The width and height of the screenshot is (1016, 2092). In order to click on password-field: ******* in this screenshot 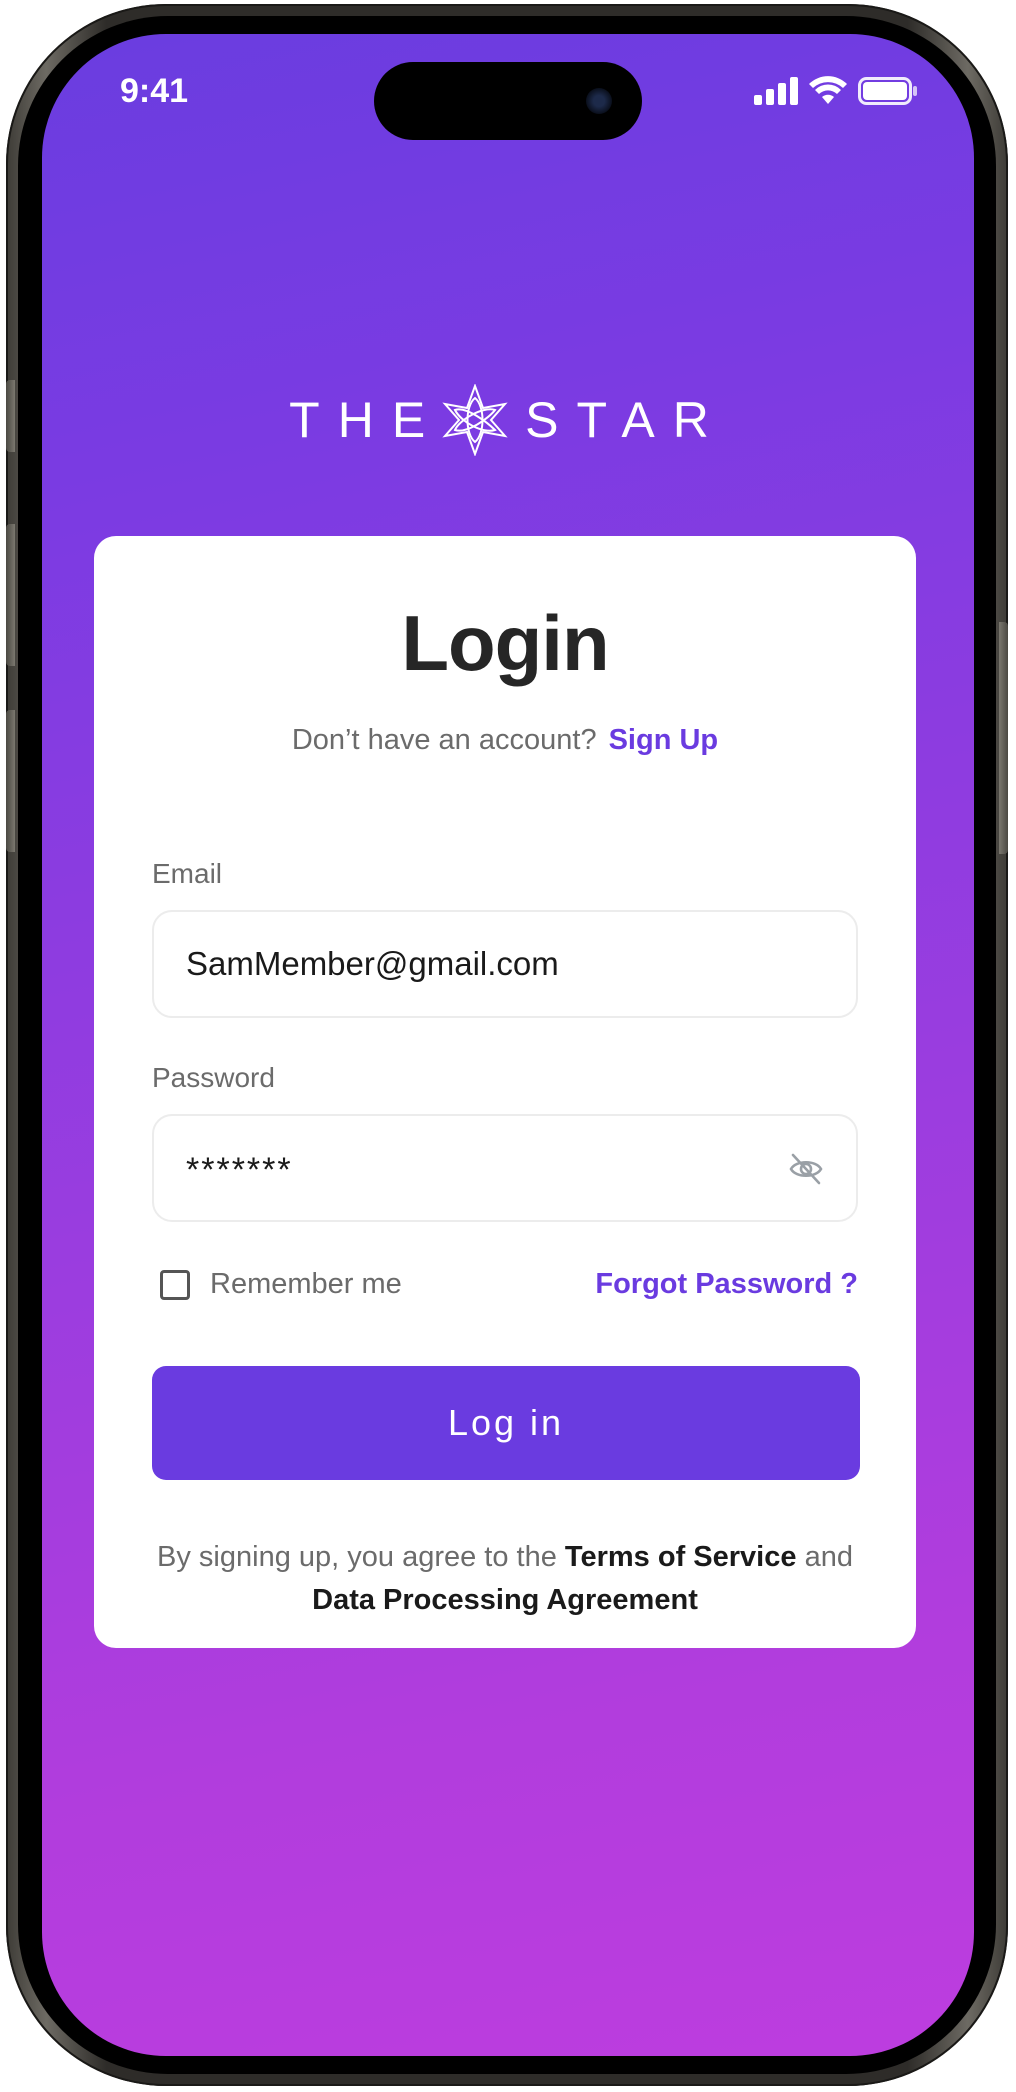, I will do `click(505, 1168)`.